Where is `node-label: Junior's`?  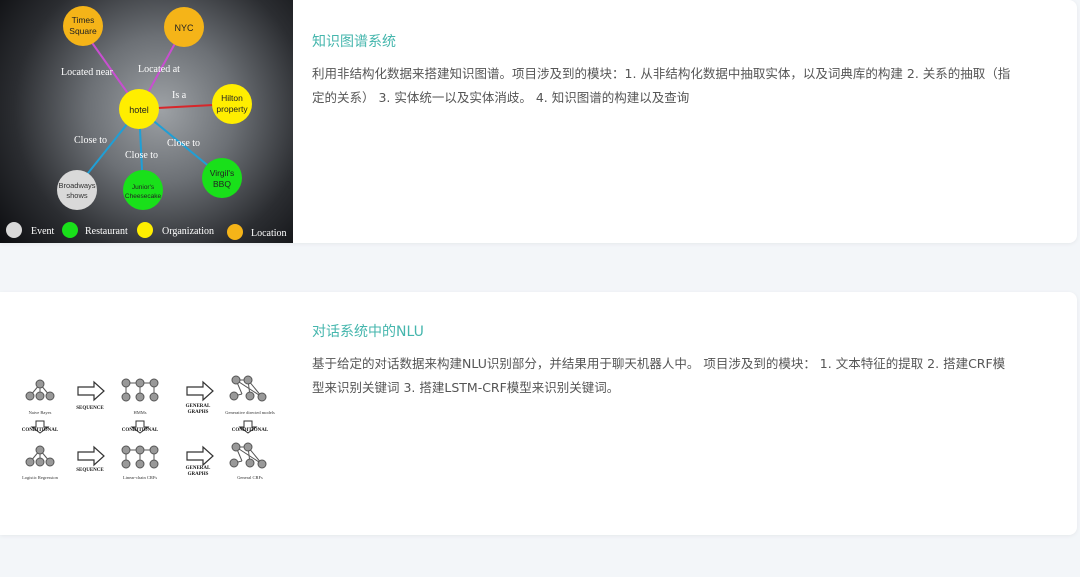
node-label: Junior's is located at coordinates (143, 187).